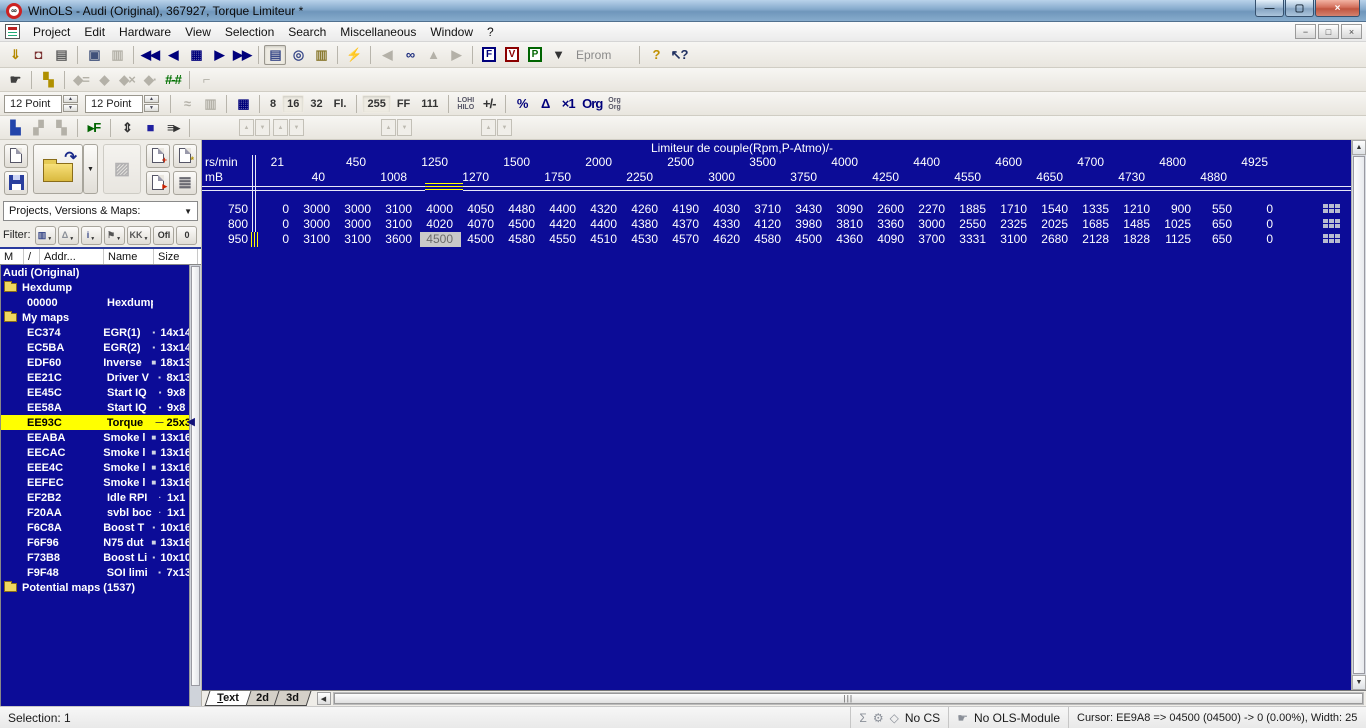 Image resolution: width=1366 pixels, height=728 pixels. Describe the element at coordinates (114, 235) in the screenshot. I see `filter-flag-button: ⚑ ▼` at that location.